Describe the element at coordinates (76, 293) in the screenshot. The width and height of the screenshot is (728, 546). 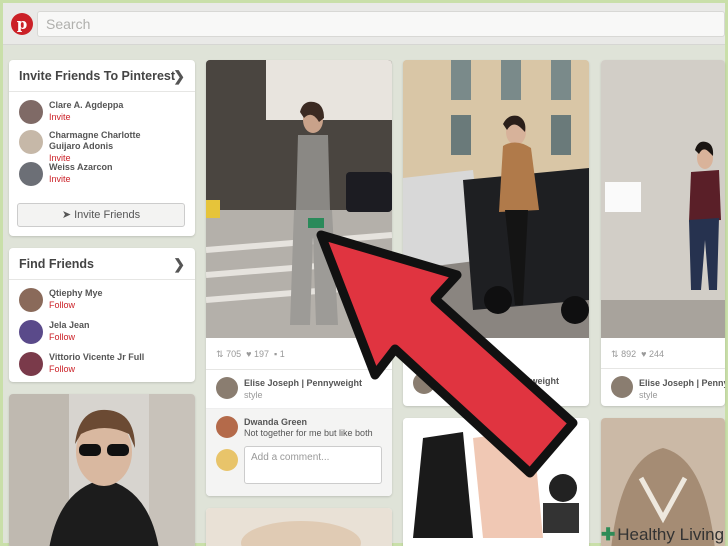
I see `person-name: Qtiephy Mye` at that location.